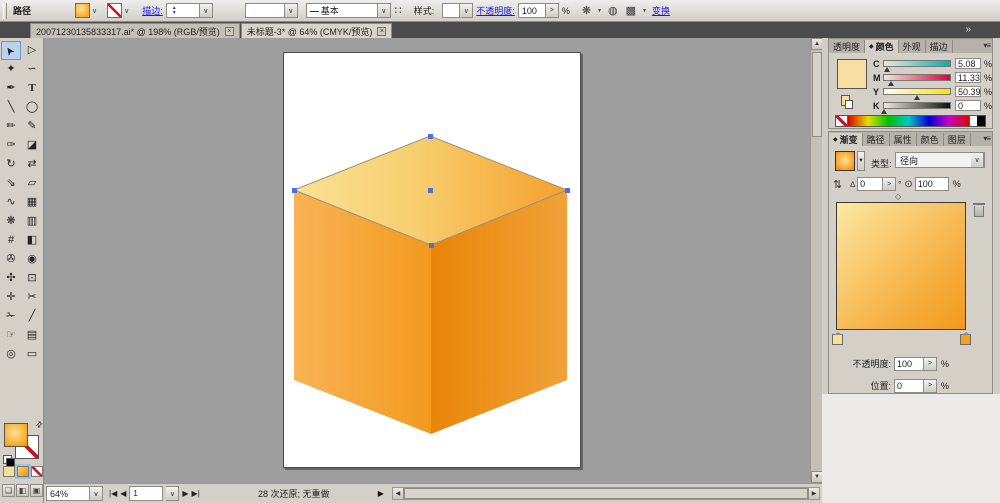 The height and width of the screenshot is (503, 1000). Describe the element at coordinates (32, 69) in the screenshot. I see `lasso-tool: ∽` at that location.